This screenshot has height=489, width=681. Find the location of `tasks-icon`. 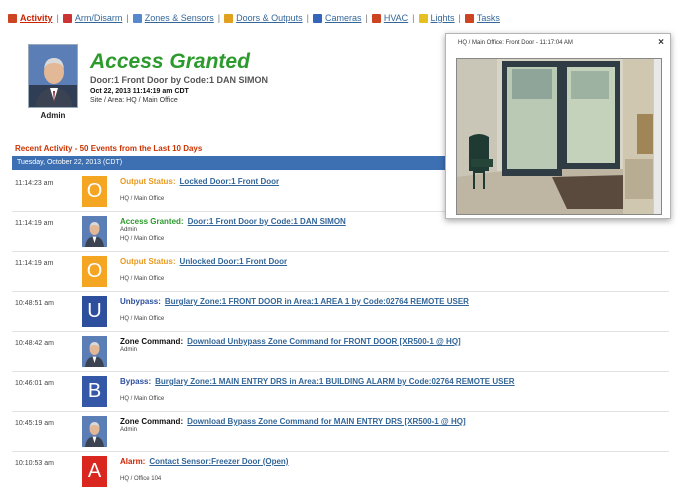

tasks-icon is located at coordinates (469, 18).